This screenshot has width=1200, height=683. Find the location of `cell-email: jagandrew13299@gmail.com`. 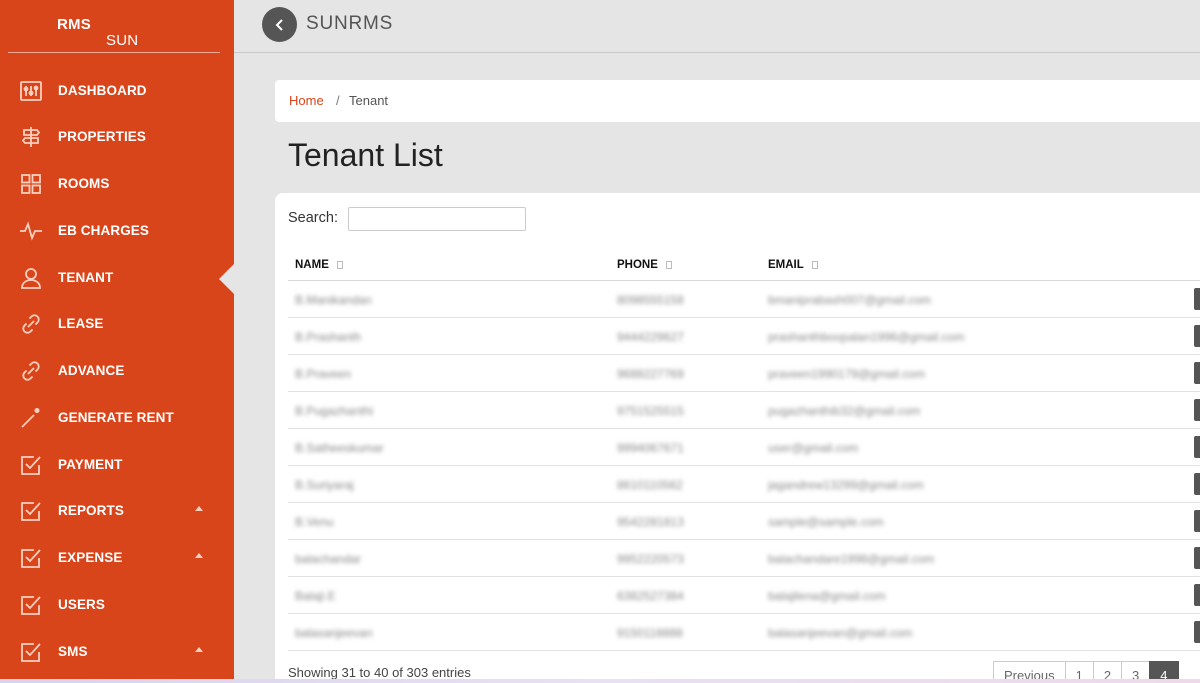

cell-email: jagandrew13299@gmail.com is located at coordinates (846, 485).